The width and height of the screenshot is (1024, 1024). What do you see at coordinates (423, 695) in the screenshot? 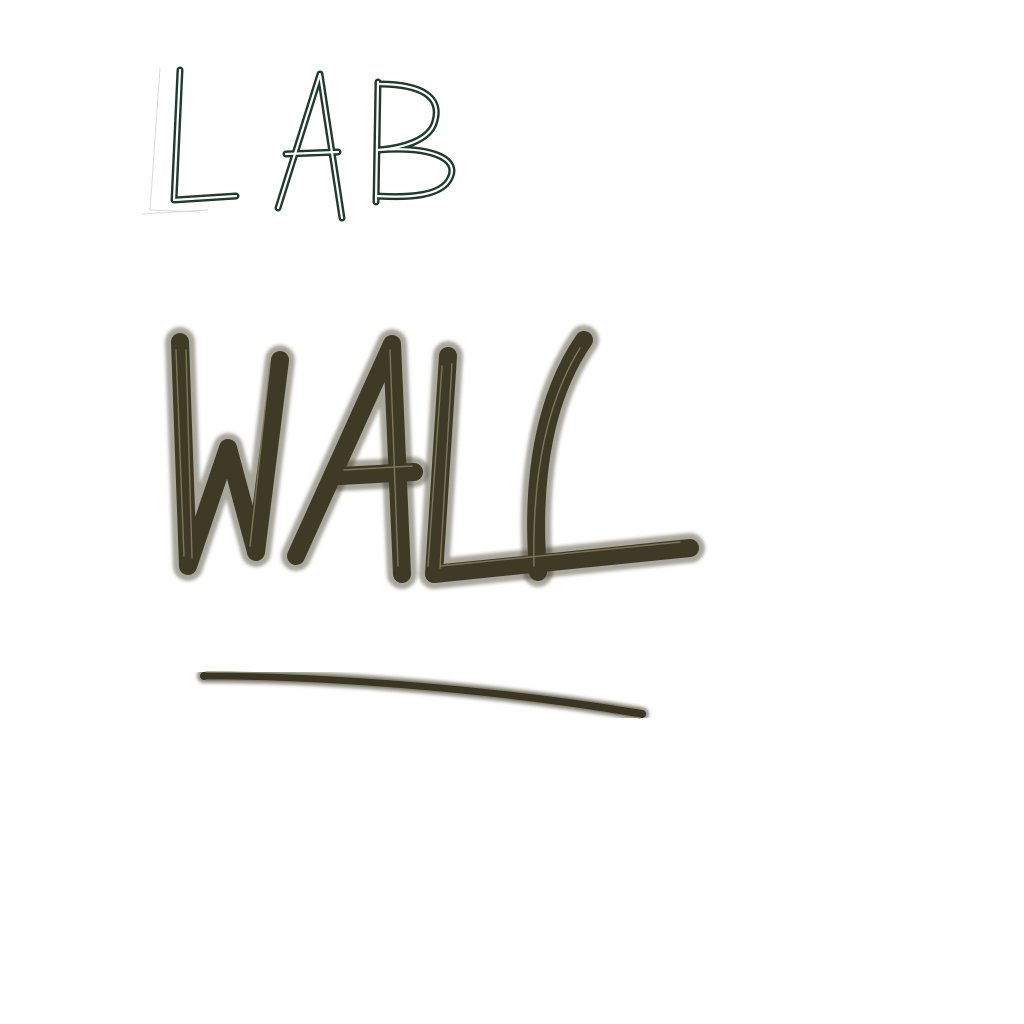
I see `underline-stroke` at bounding box center [423, 695].